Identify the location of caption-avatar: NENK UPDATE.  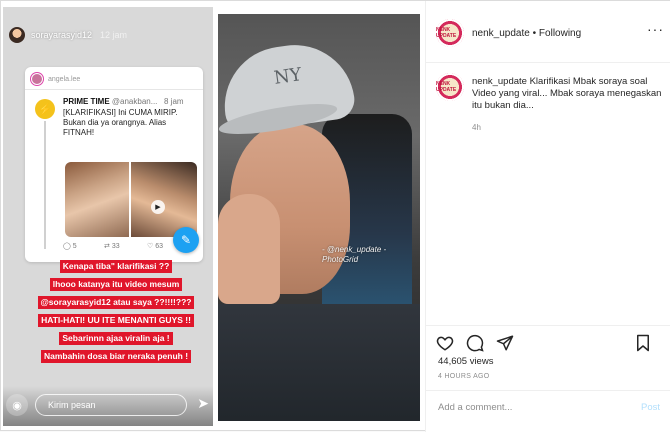
(450, 87).